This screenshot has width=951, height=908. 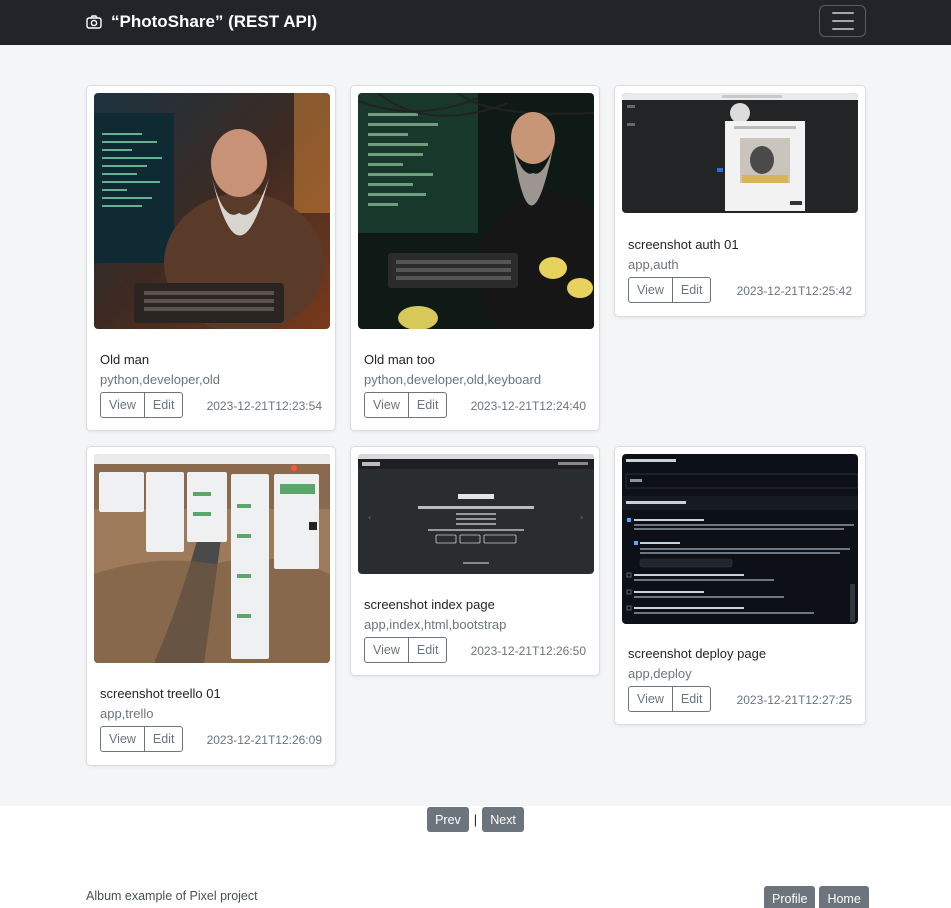 I want to click on next-button: Next, so click(x=503, y=819).